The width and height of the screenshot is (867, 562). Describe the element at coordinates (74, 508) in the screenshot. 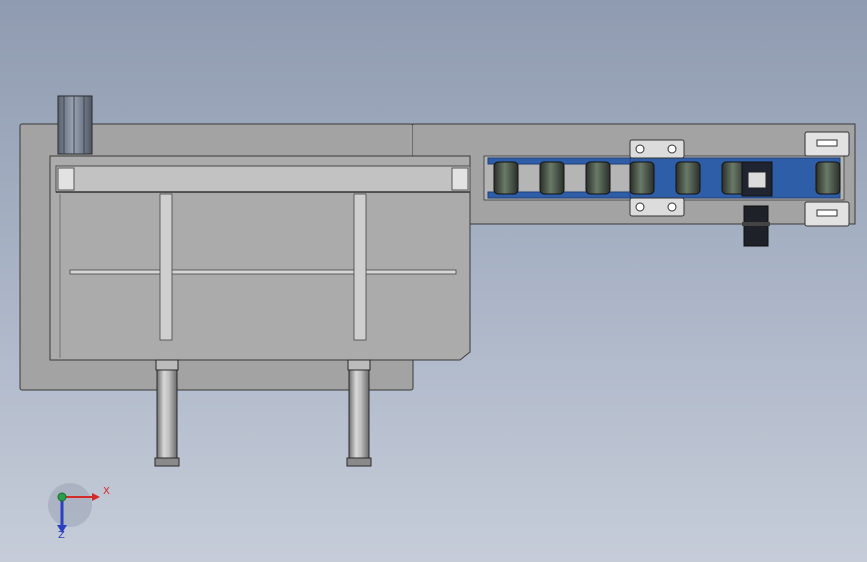

I see `coordinate-triad` at that location.